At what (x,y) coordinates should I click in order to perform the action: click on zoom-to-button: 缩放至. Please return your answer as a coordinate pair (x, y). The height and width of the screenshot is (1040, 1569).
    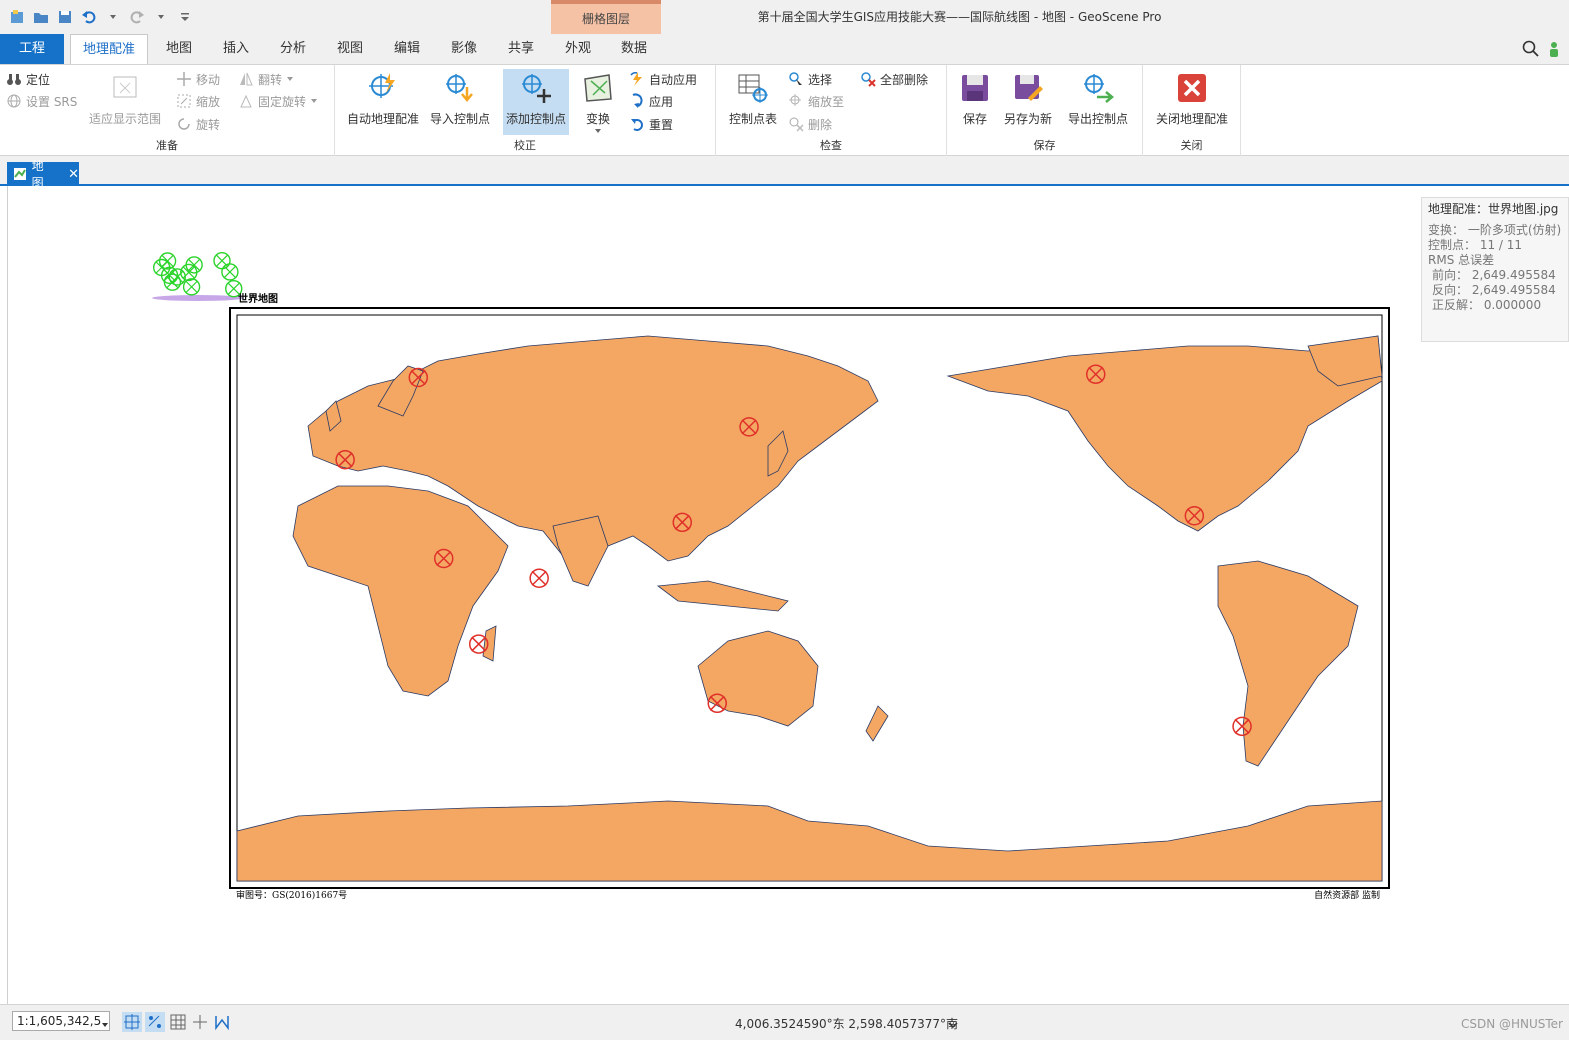
    Looking at the image, I should click on (816, 101).